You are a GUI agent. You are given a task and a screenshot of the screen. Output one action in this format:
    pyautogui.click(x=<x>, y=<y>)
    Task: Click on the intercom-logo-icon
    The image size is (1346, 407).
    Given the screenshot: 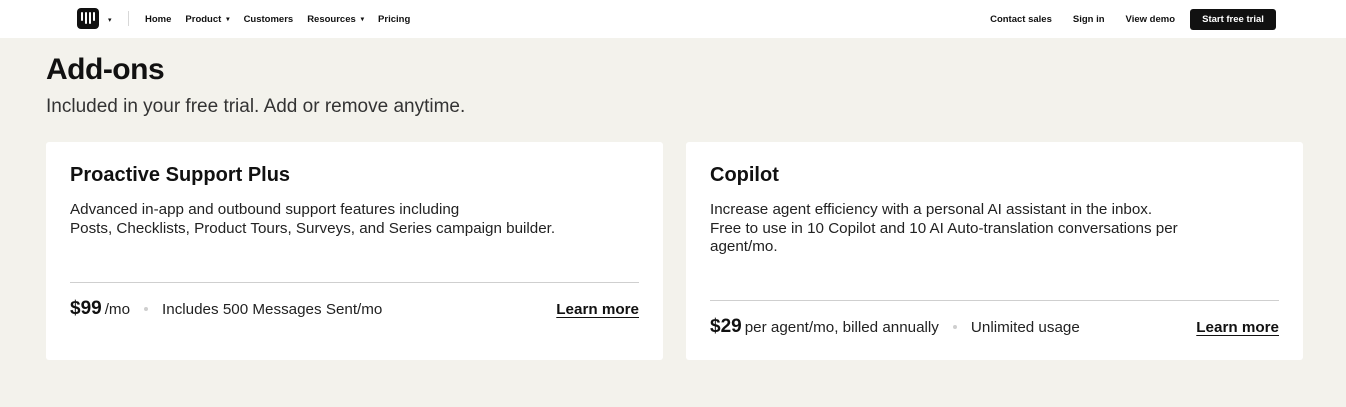 What is the action you would take?
    pyautogui.click(x=88, y=18)
    